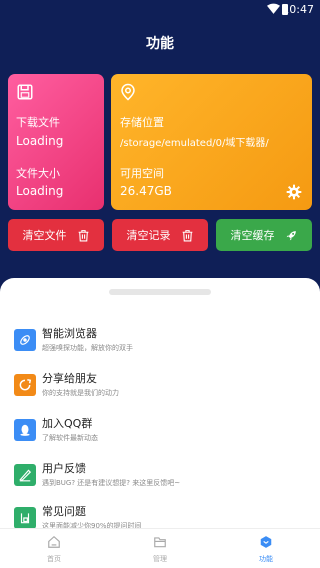  What do you see at coordinates (69, 378) in the screenshot?
I see `menu-item-name: 分享给朋友` at bounding box center [69, 378].